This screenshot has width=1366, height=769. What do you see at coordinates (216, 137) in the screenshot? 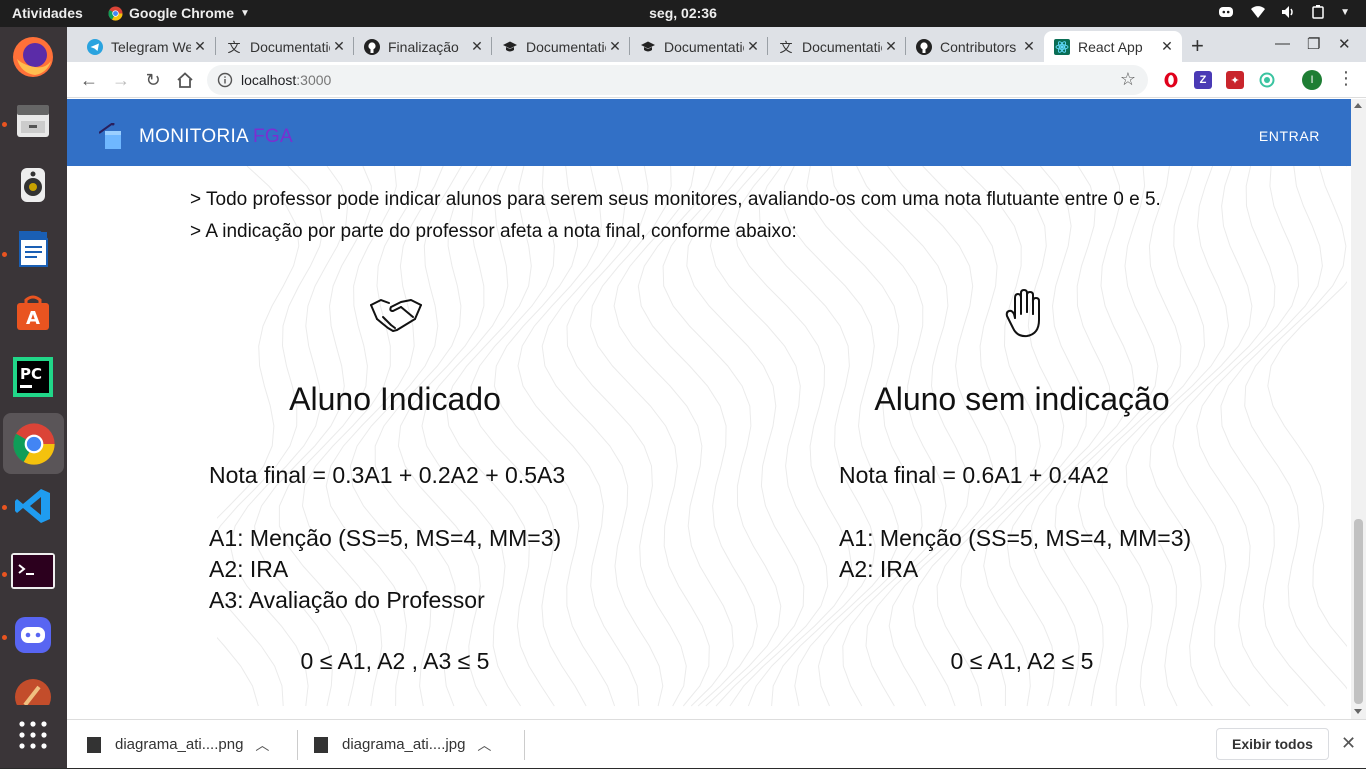
I see `brand-title: MONITORIA FGA` at bounding box center [216, 137].